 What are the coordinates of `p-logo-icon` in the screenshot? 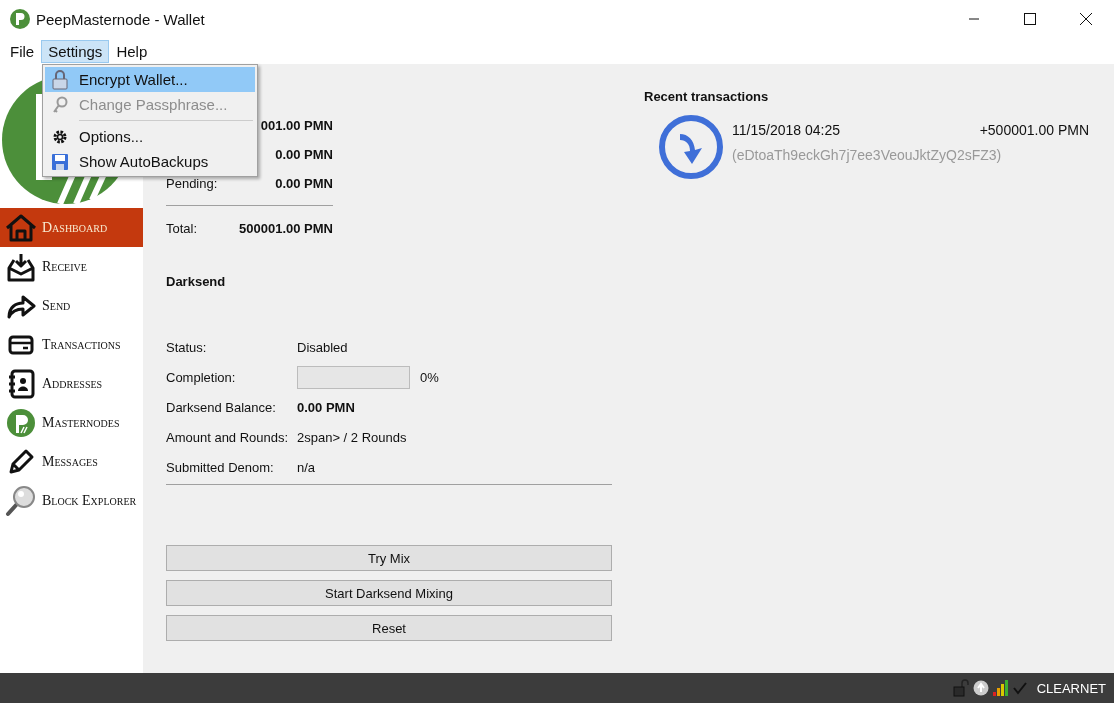 It's located at (21, 422).